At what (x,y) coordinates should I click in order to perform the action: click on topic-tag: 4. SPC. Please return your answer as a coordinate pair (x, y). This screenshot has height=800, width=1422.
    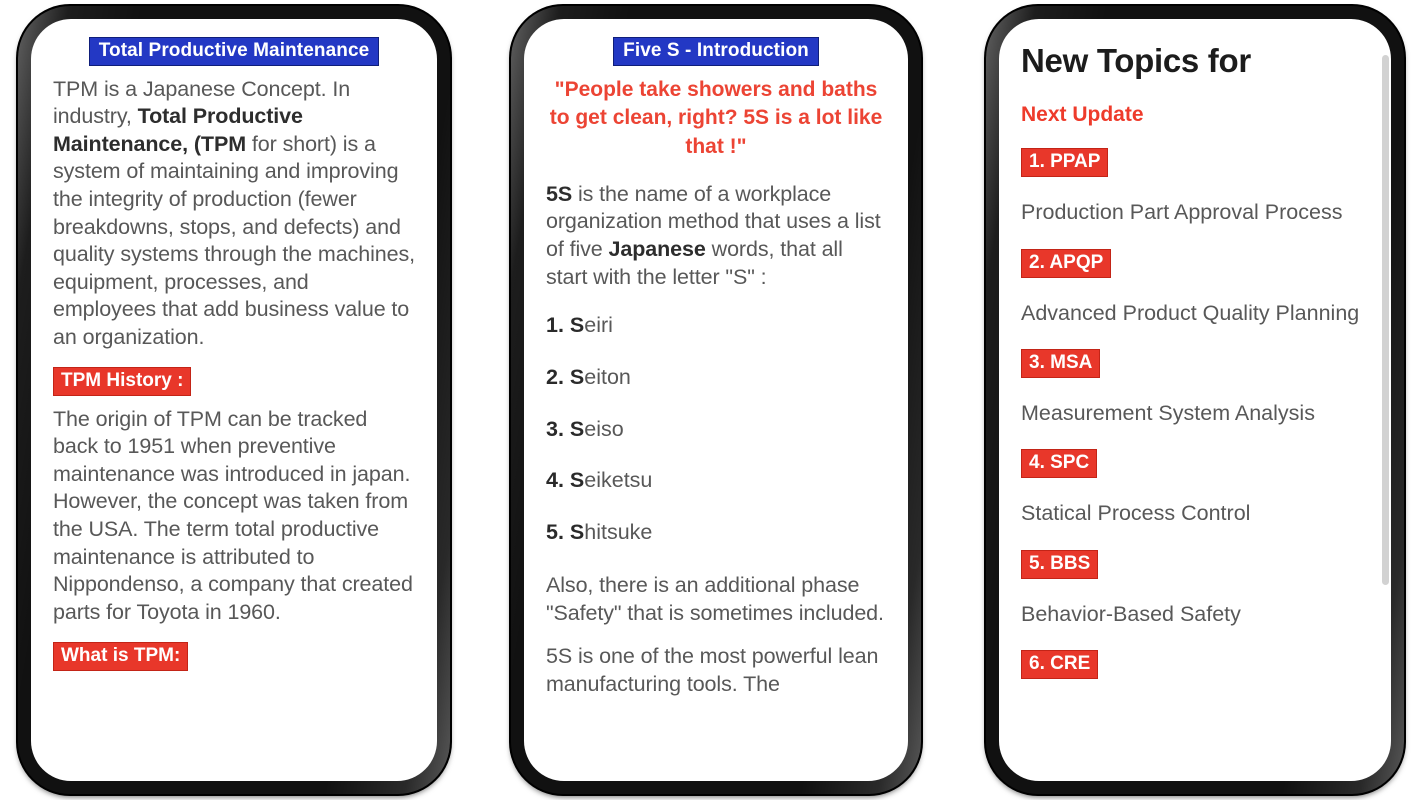
    Looking at the image, I should click on (1059, 464).